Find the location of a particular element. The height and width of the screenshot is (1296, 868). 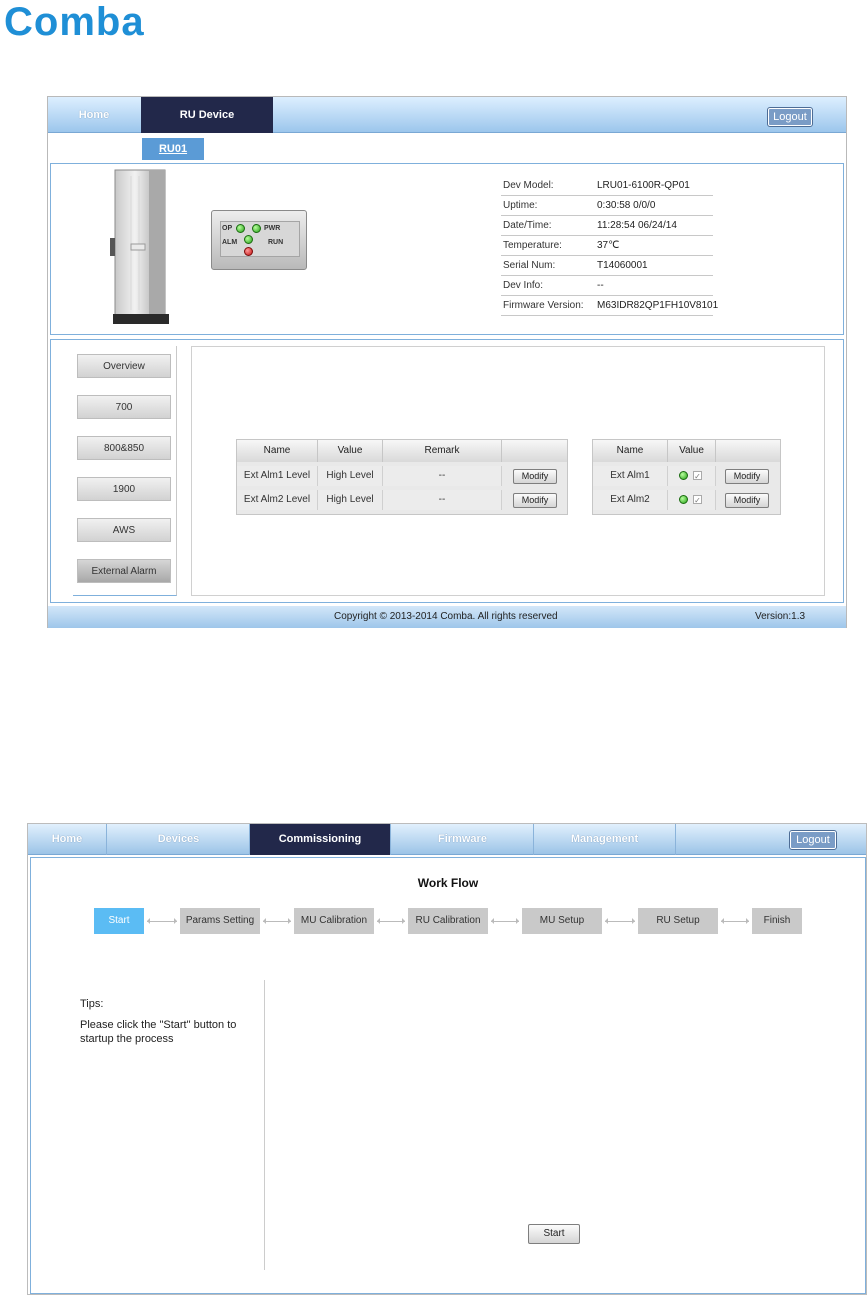

nav-tab-devices: Devices is located at coordinates (179, 839).